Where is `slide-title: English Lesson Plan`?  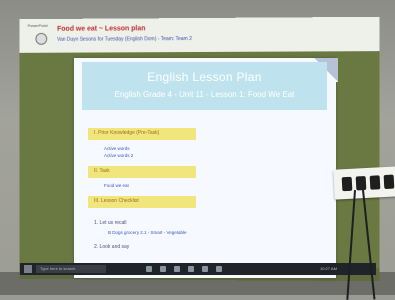
slide-title: English Lesson Plan is located at coordinates (204, 77).